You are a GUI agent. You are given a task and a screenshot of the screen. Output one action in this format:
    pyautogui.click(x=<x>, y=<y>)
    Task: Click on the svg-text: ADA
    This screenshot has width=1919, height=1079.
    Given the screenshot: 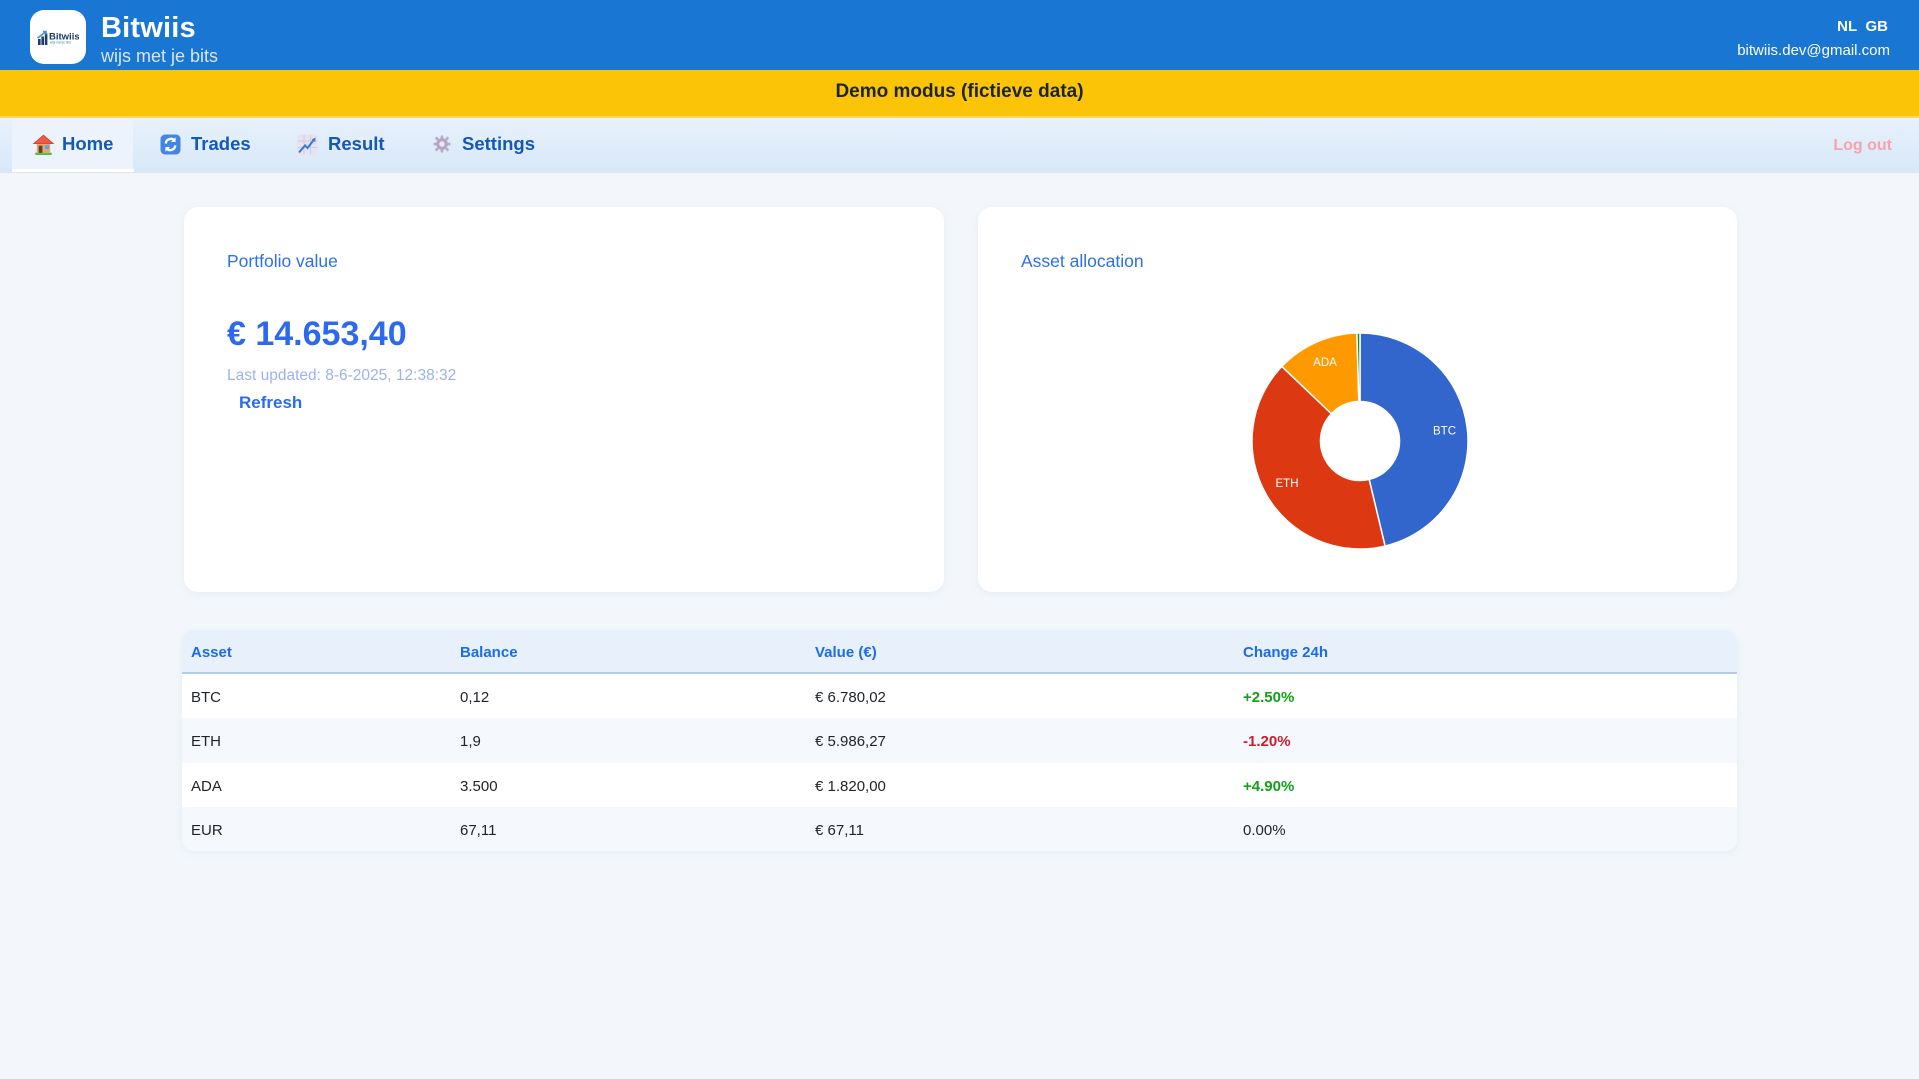 What is the action you would take?
    pyautogui.click(x=1325, y=363)
    